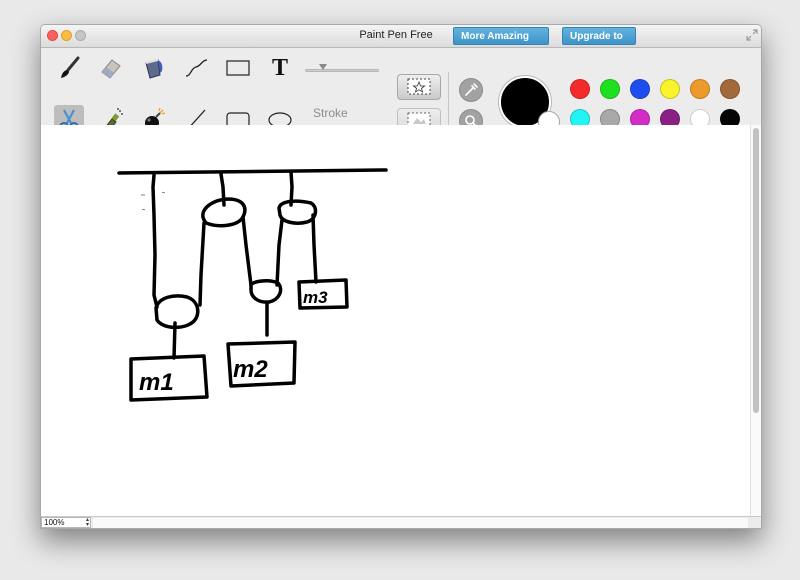  I want to click on brush-tool, so click(69, 68).